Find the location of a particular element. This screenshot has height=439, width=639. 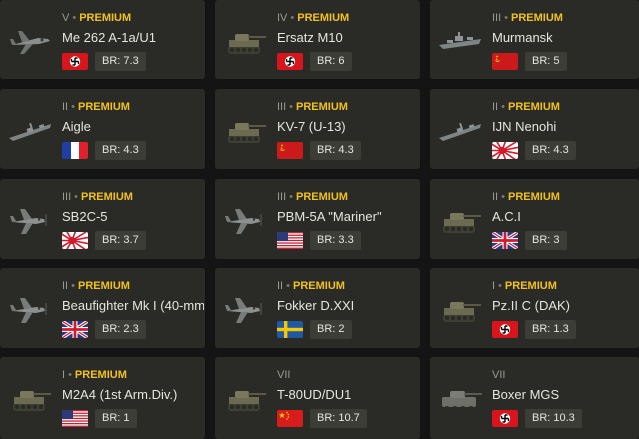

vehicle-name: Pz.II C (DAK) is located at coordinates (531, 305).